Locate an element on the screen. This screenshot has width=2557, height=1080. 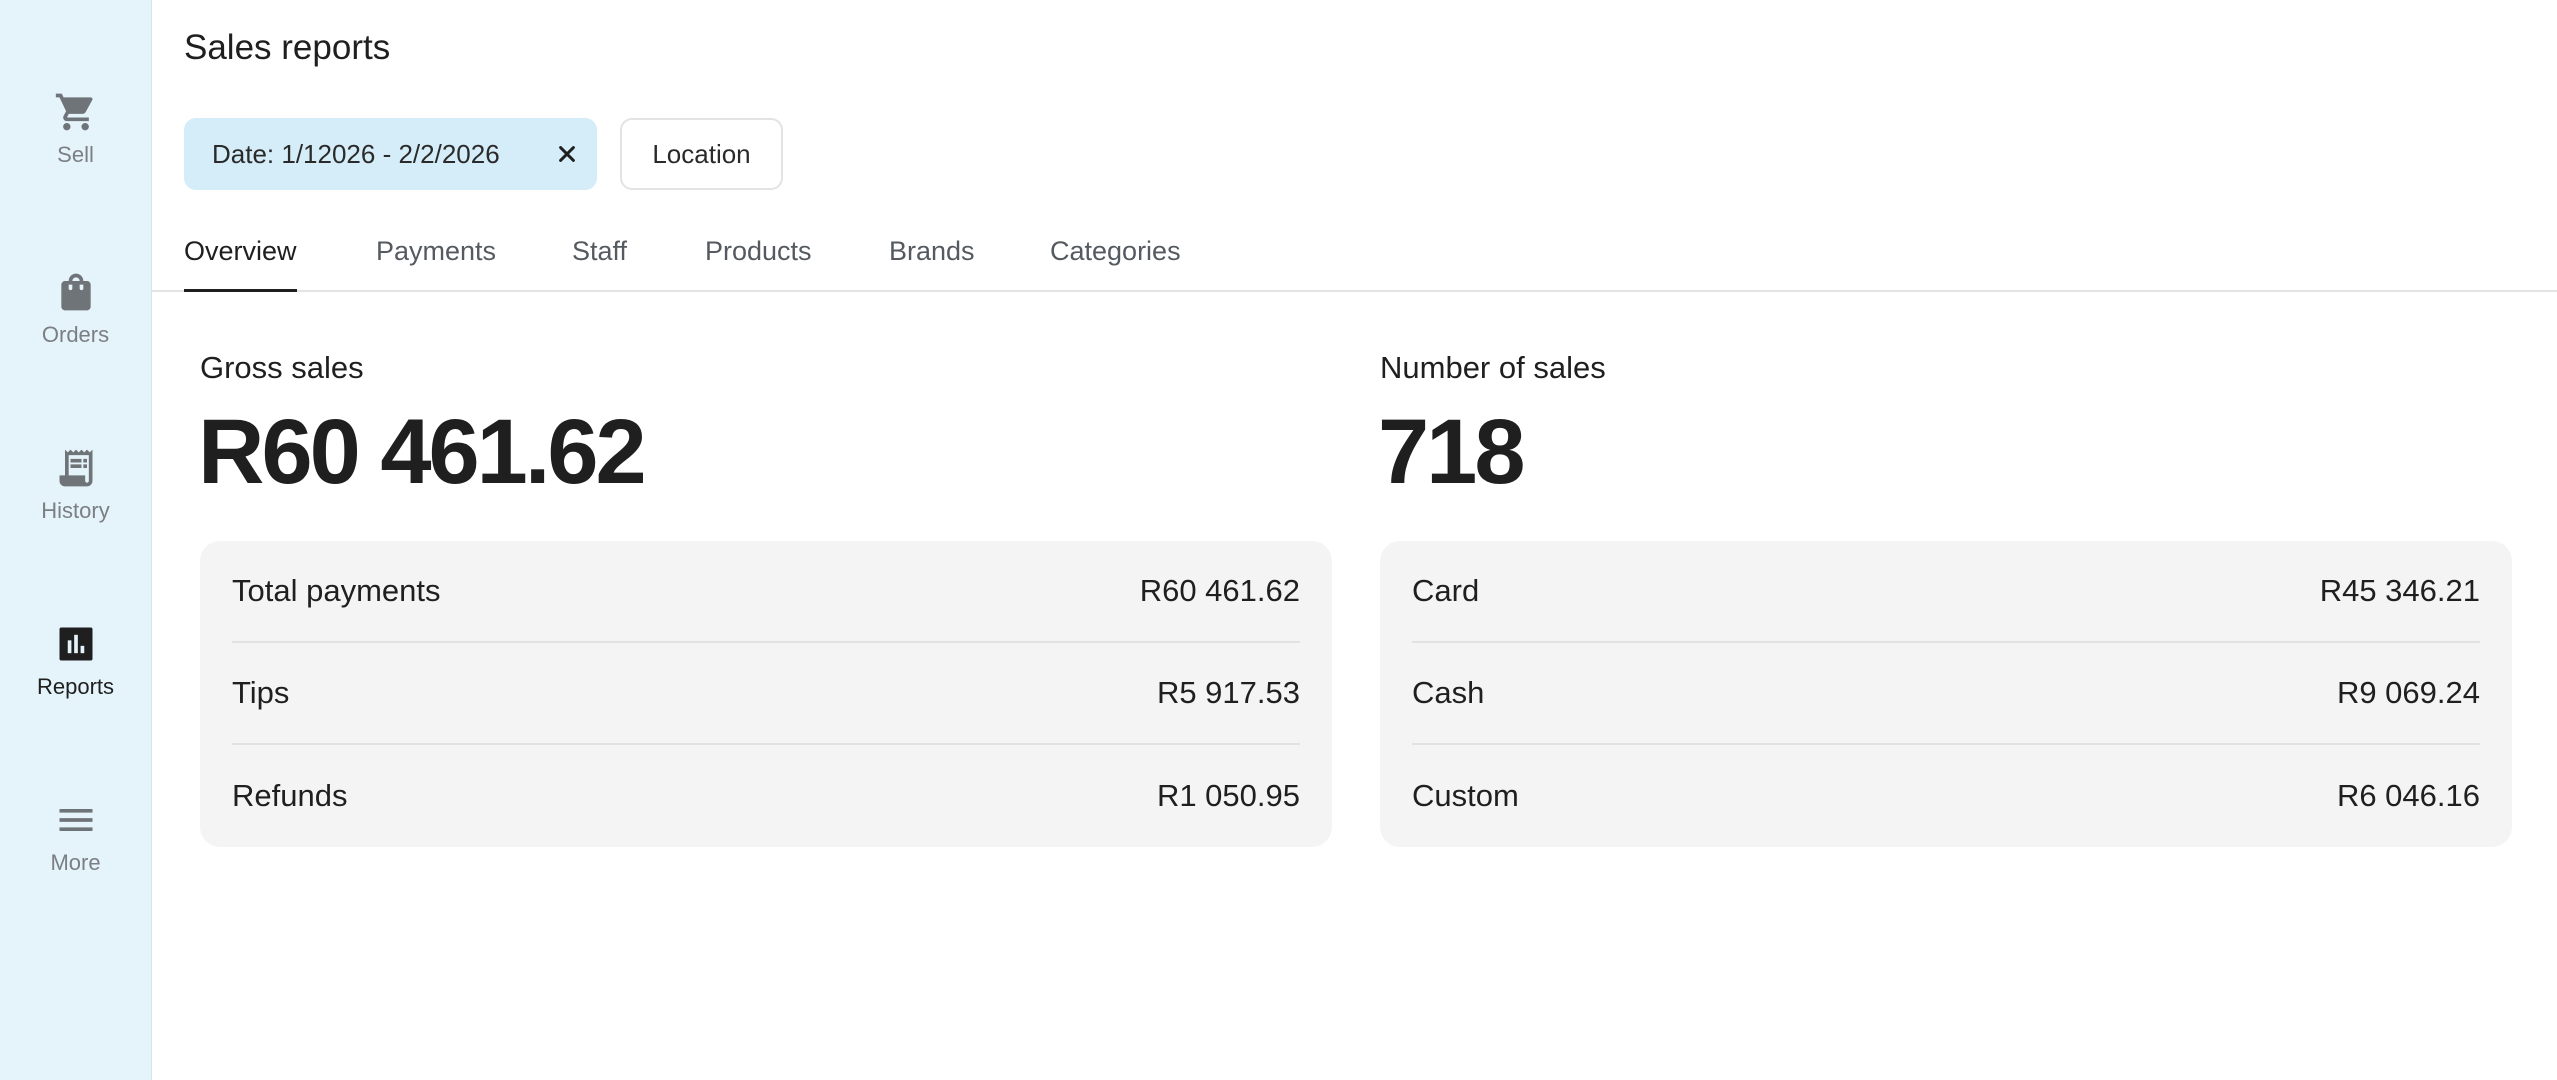
date-filter-label: Date: 1/12026 - 2/2/2026 is located at coordinates (356, 153).